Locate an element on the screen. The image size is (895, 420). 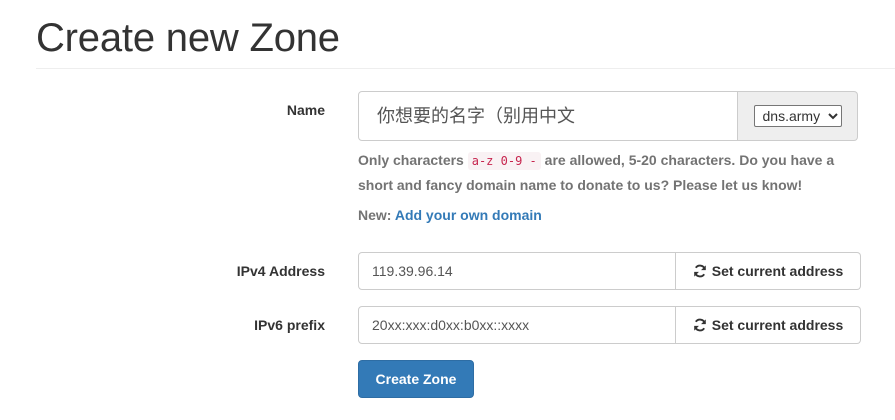
title-divider is located at coordinates (465, 68).